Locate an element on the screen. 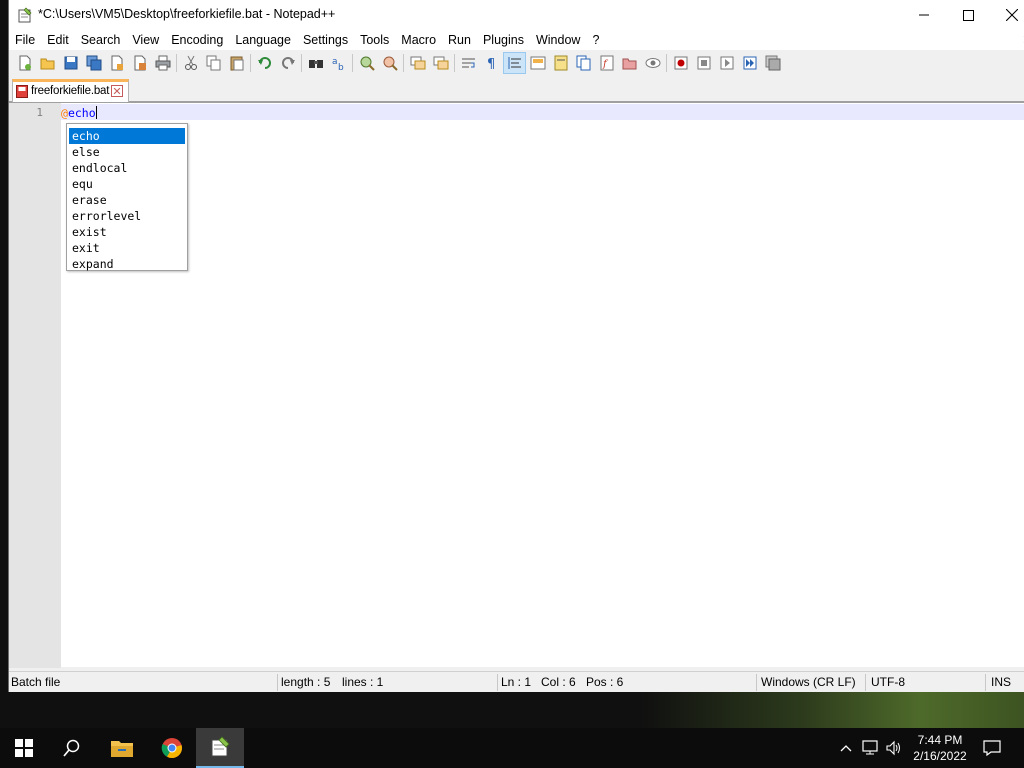  autocomplete-item: echo is located at coordinates (127, 136).